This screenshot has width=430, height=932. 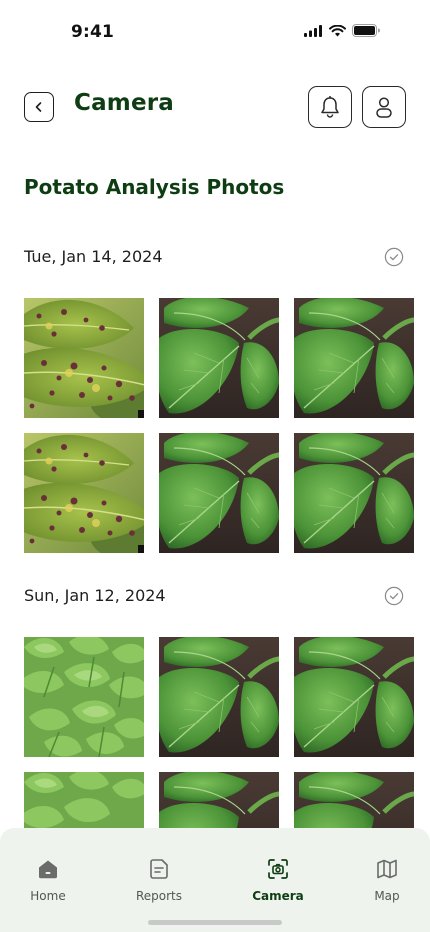 What do you see at coordinates (366, 30) in the screenshot?
I see `battery-icon` at bounding box center [366, 30].